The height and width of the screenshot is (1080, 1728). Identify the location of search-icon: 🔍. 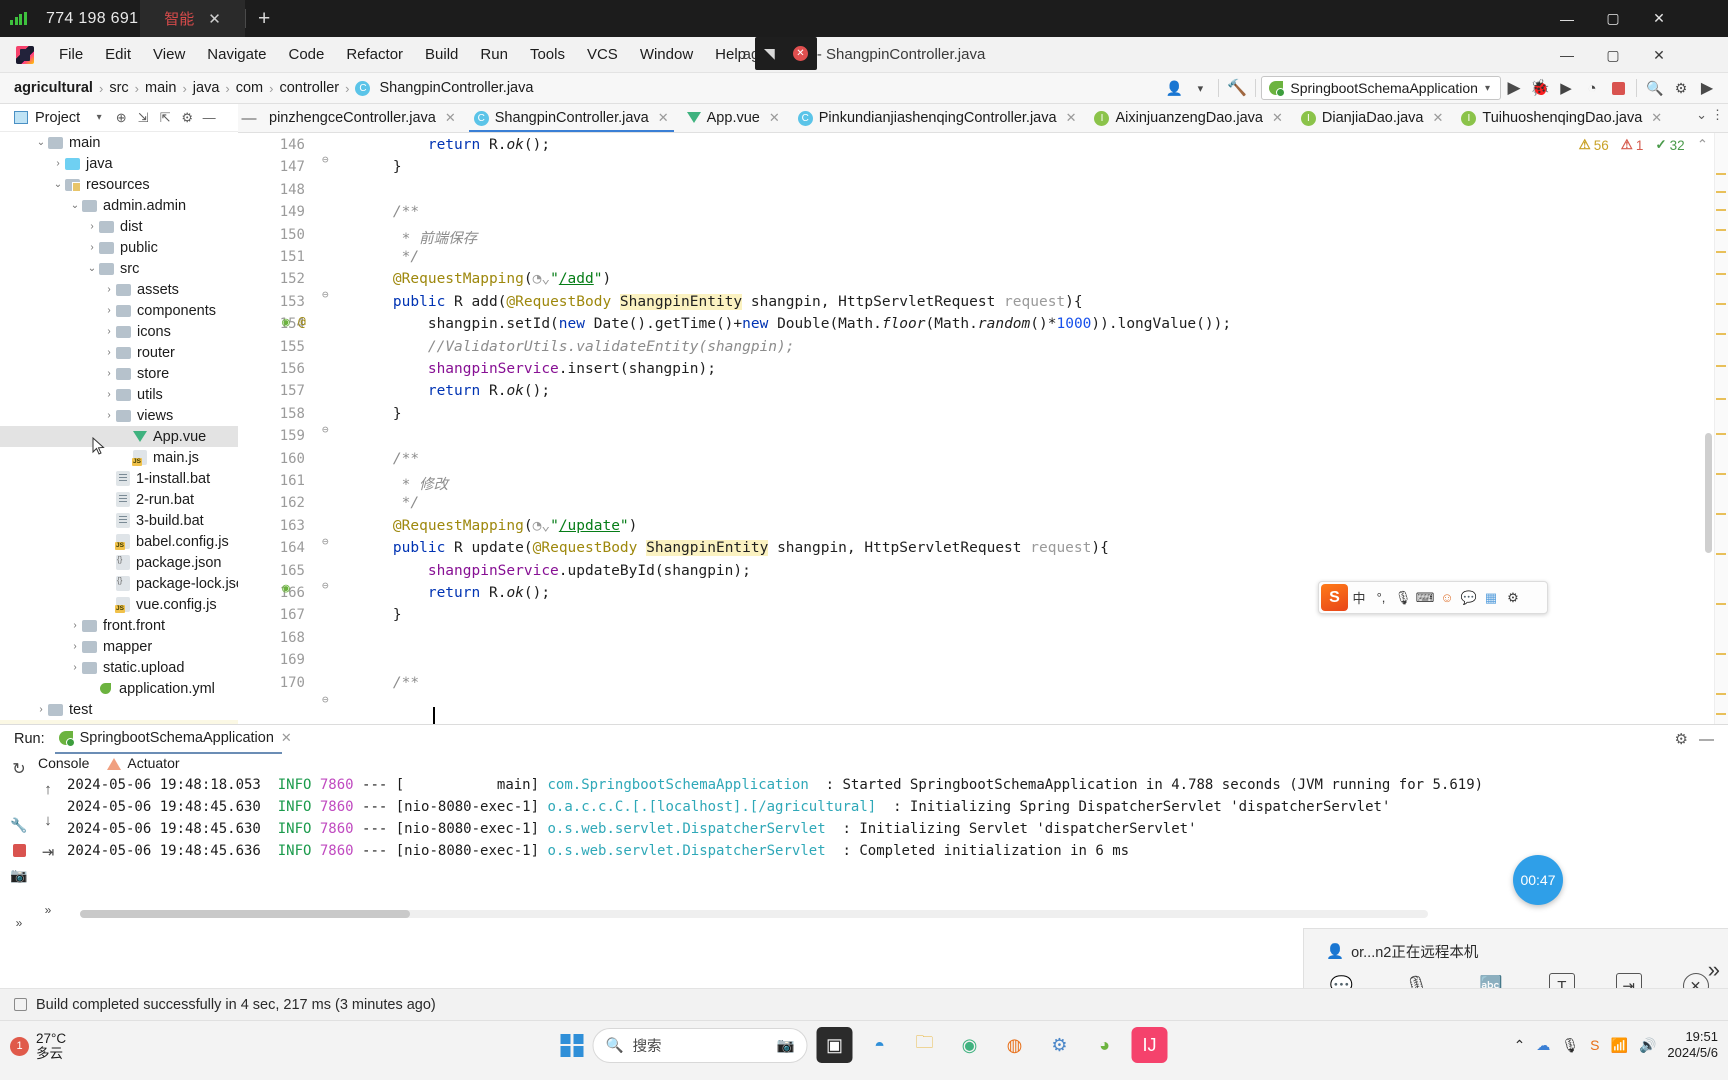
(1655, 88).